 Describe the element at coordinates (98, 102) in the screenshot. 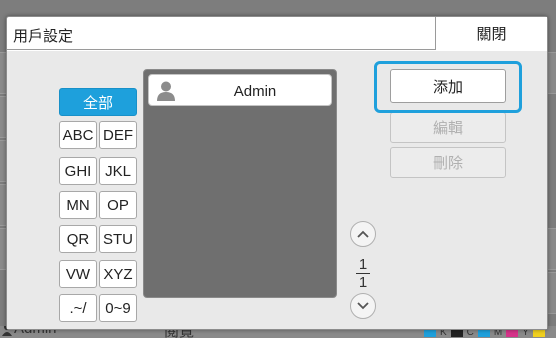

I see `index-all-button: 全部` at that location.